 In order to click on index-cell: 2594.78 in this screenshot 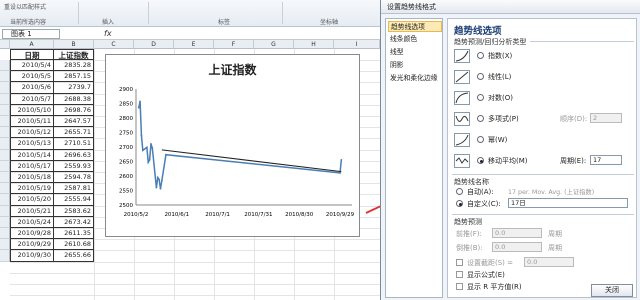, I will do `click(74, 178)`.